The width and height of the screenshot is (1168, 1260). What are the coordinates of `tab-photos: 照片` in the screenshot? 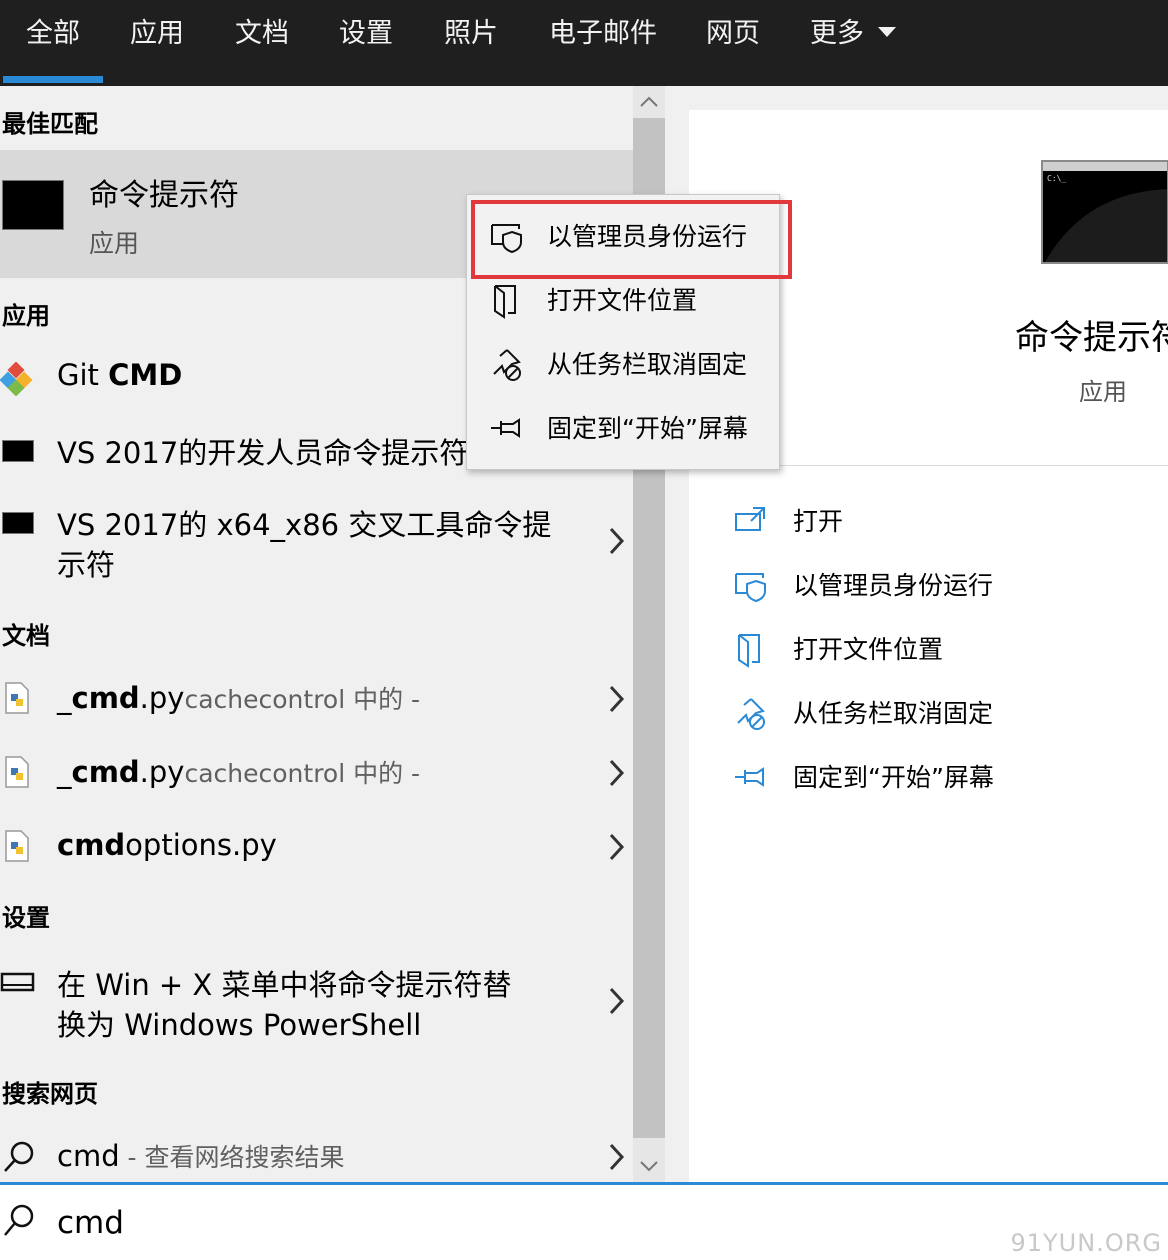 It's located at (471, 34).